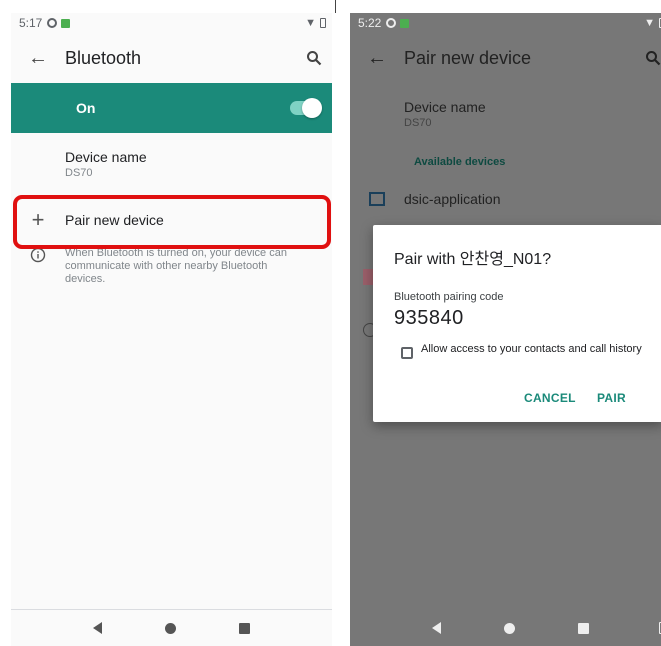  Describe the element at coordinates (38, 257) in the screenshot. I see `info-icon` at that location.